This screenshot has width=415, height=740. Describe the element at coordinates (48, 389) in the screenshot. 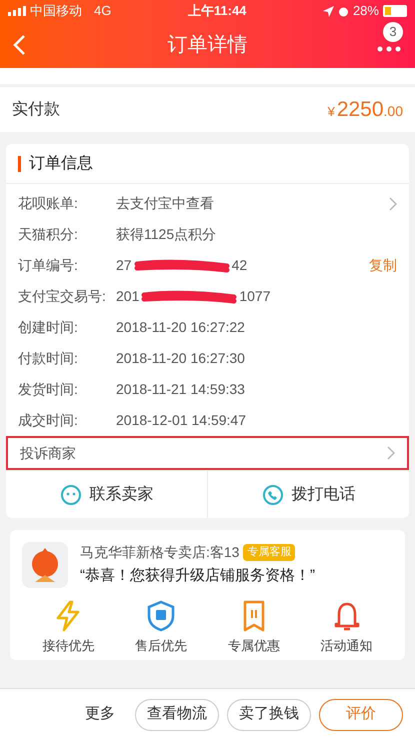

I see `info-label: 发货时间:` at that location.